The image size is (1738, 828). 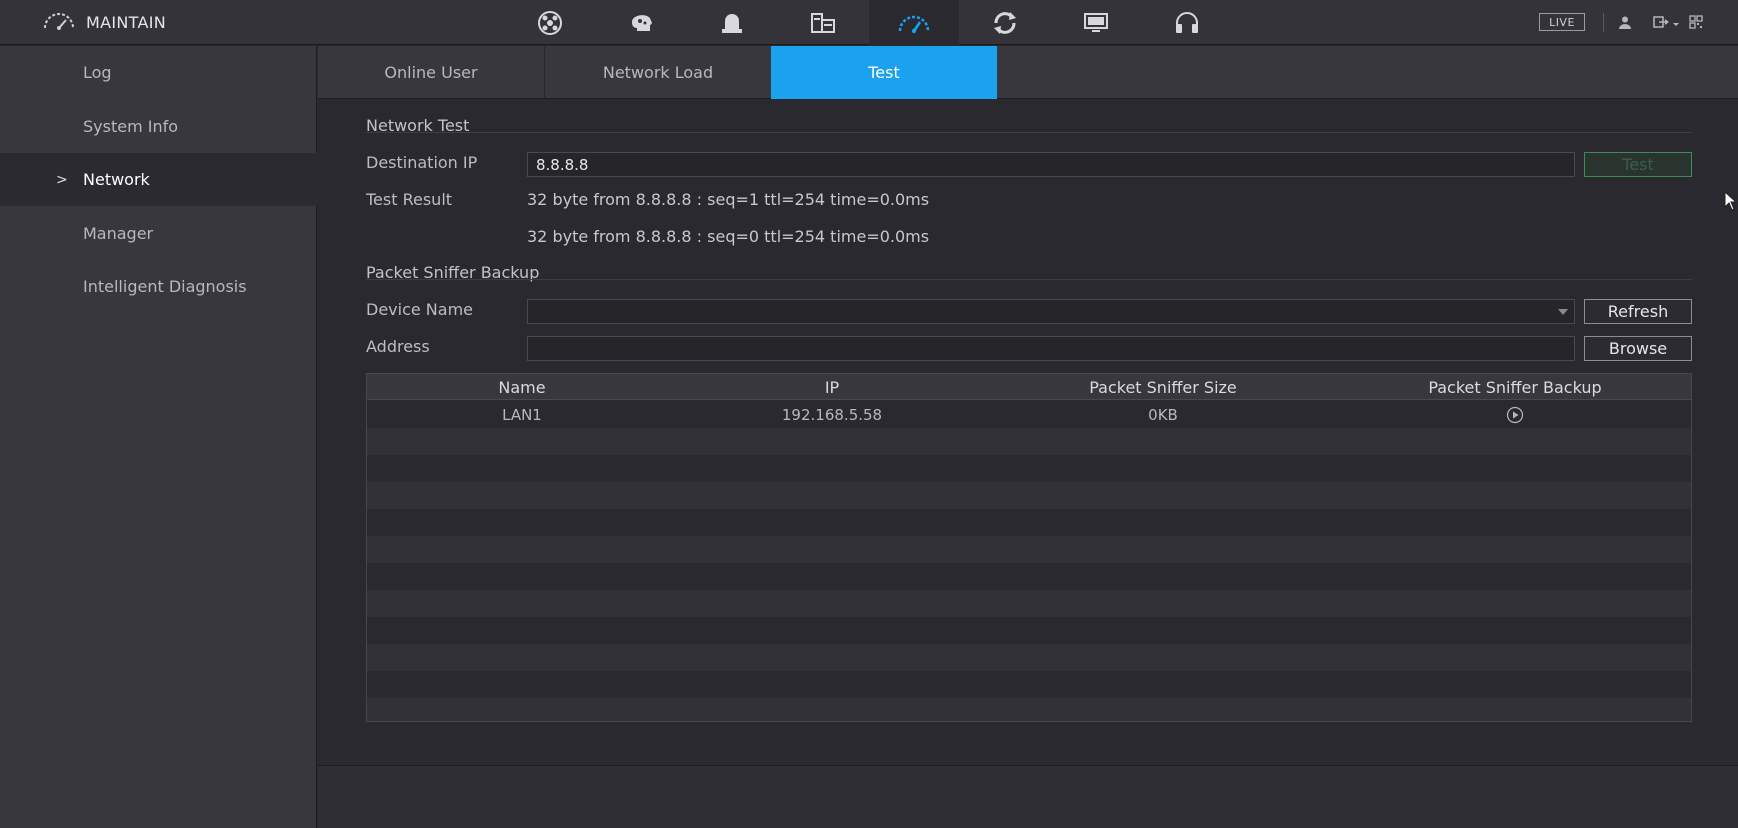 What do you see at coordinates (1667, 22) in the screenshot?
I see `logout-icon` at bounding box center [1667, 22].